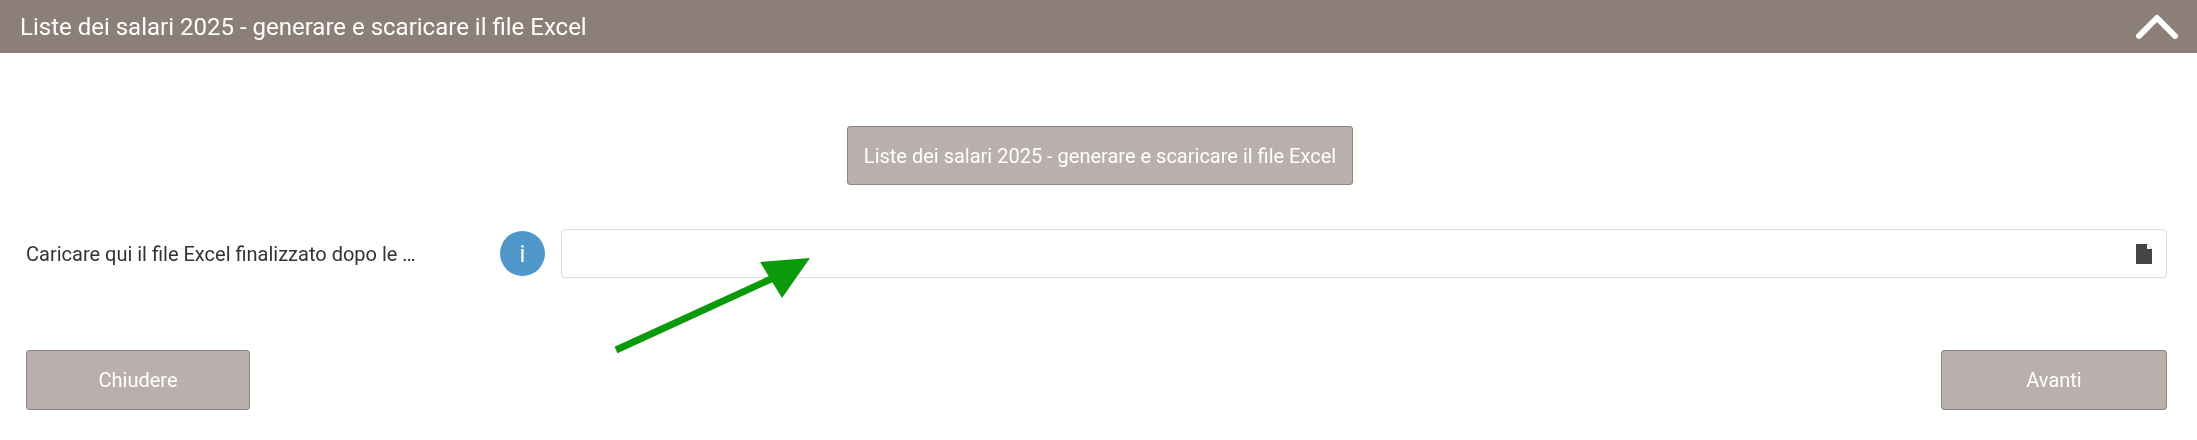 The height and width of the screenshot is (440, 2197). Describe the element at coordinates (303, 27) in the screenshot. I see `panel-title: Liste dei salari 2025 - generare e scaricare il file Excel` at that location.